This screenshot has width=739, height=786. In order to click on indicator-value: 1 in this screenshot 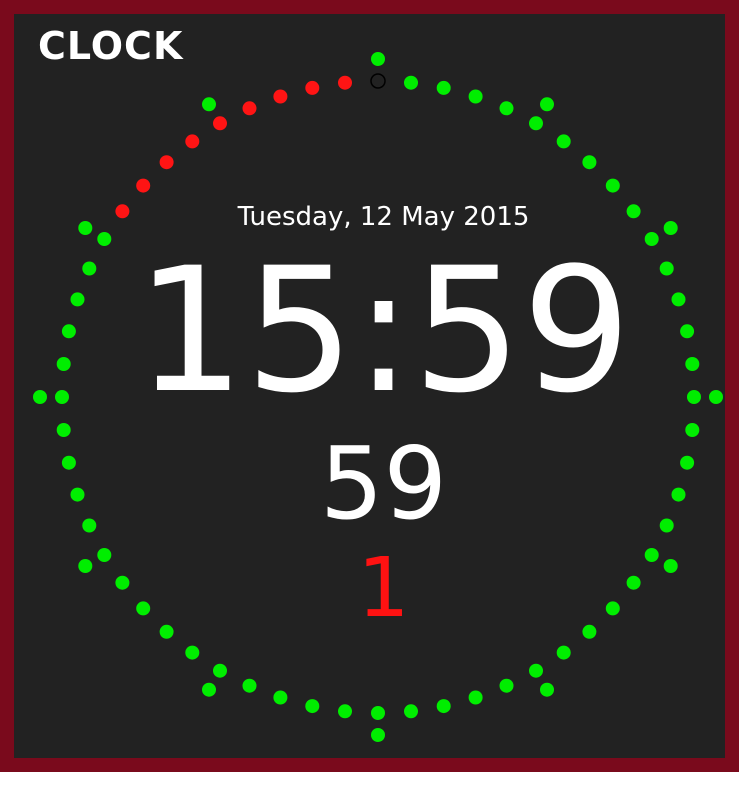, I will do `click(383, 588)`.